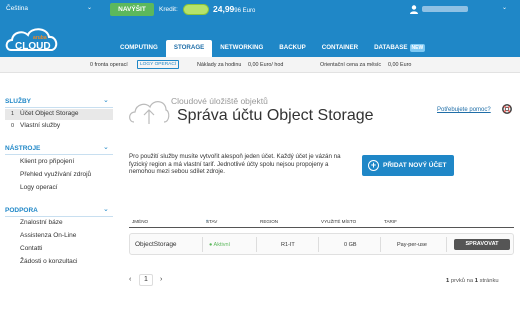 This screenshot has width=520, height=314. What do you see at coordinates (49, 113) in the screenshot?
I see `sidebar-item-label: Účet Object Storage` at bounding box center [49, 113].